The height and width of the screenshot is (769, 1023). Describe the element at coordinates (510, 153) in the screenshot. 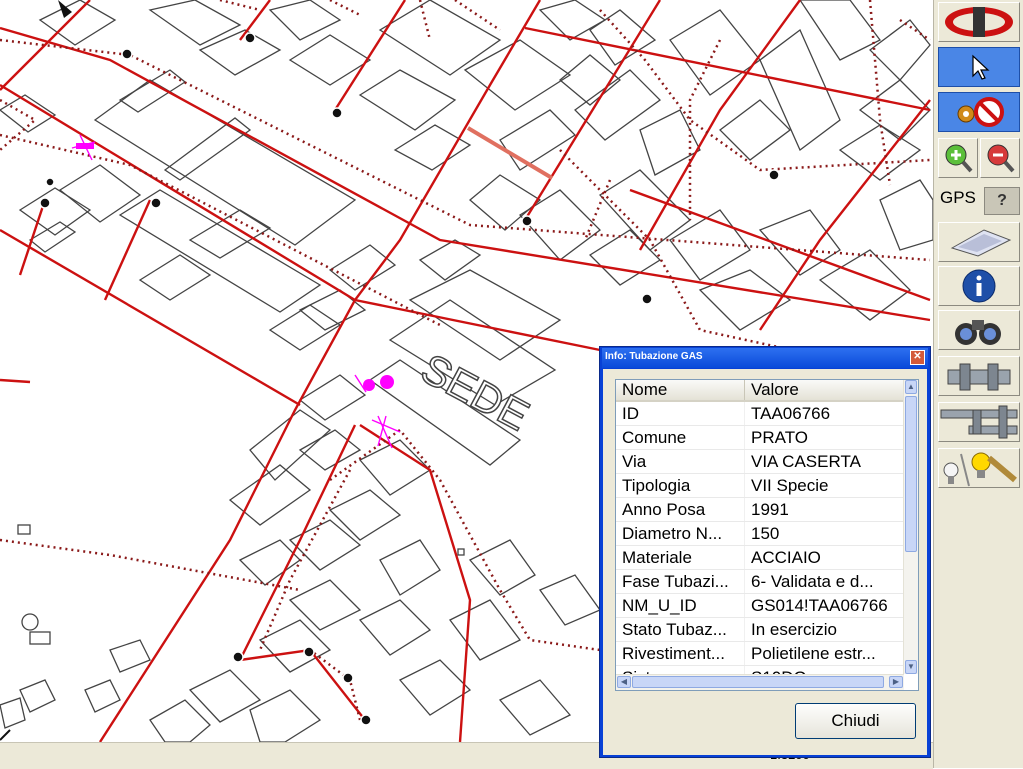

I see `highlighted-pipe` at that location.